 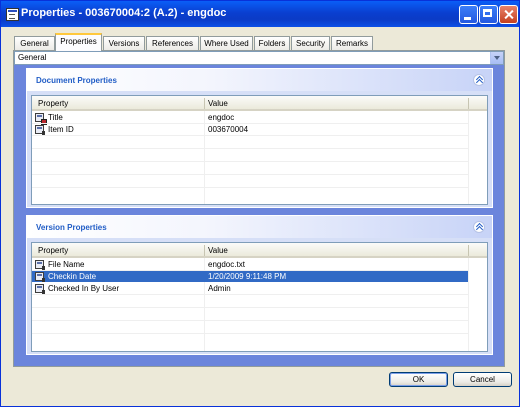 I want to click on property-value: 1/20/2009 9:11:48 PM, so click(x=247, y=276).